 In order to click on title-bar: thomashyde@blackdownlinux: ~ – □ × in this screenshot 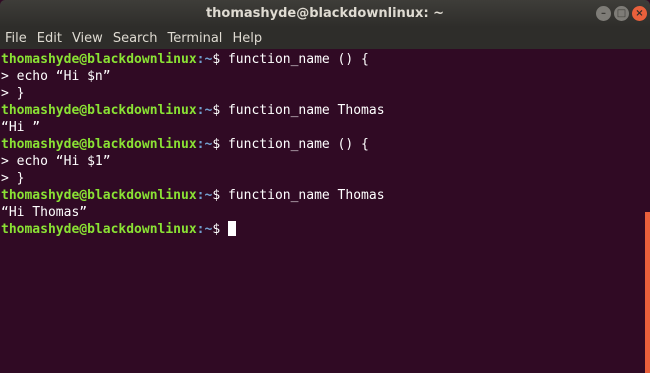, I will do `click(325, 13)`.